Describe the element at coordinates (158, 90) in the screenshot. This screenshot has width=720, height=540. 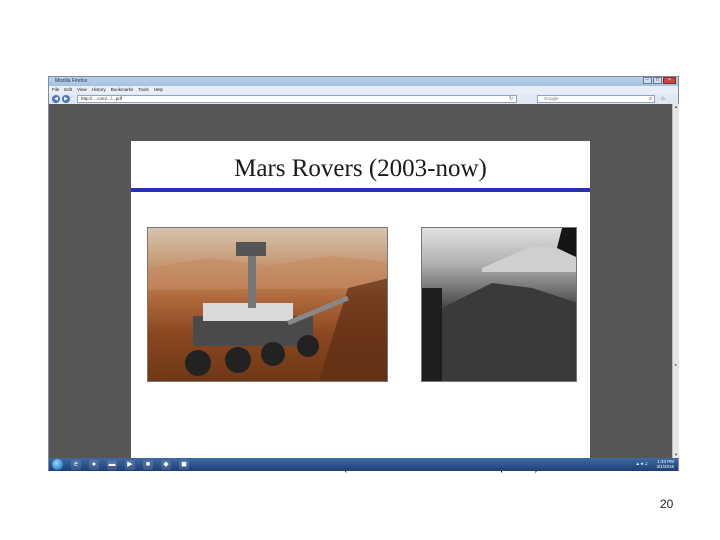
I see `menu-help: Help` at that location.